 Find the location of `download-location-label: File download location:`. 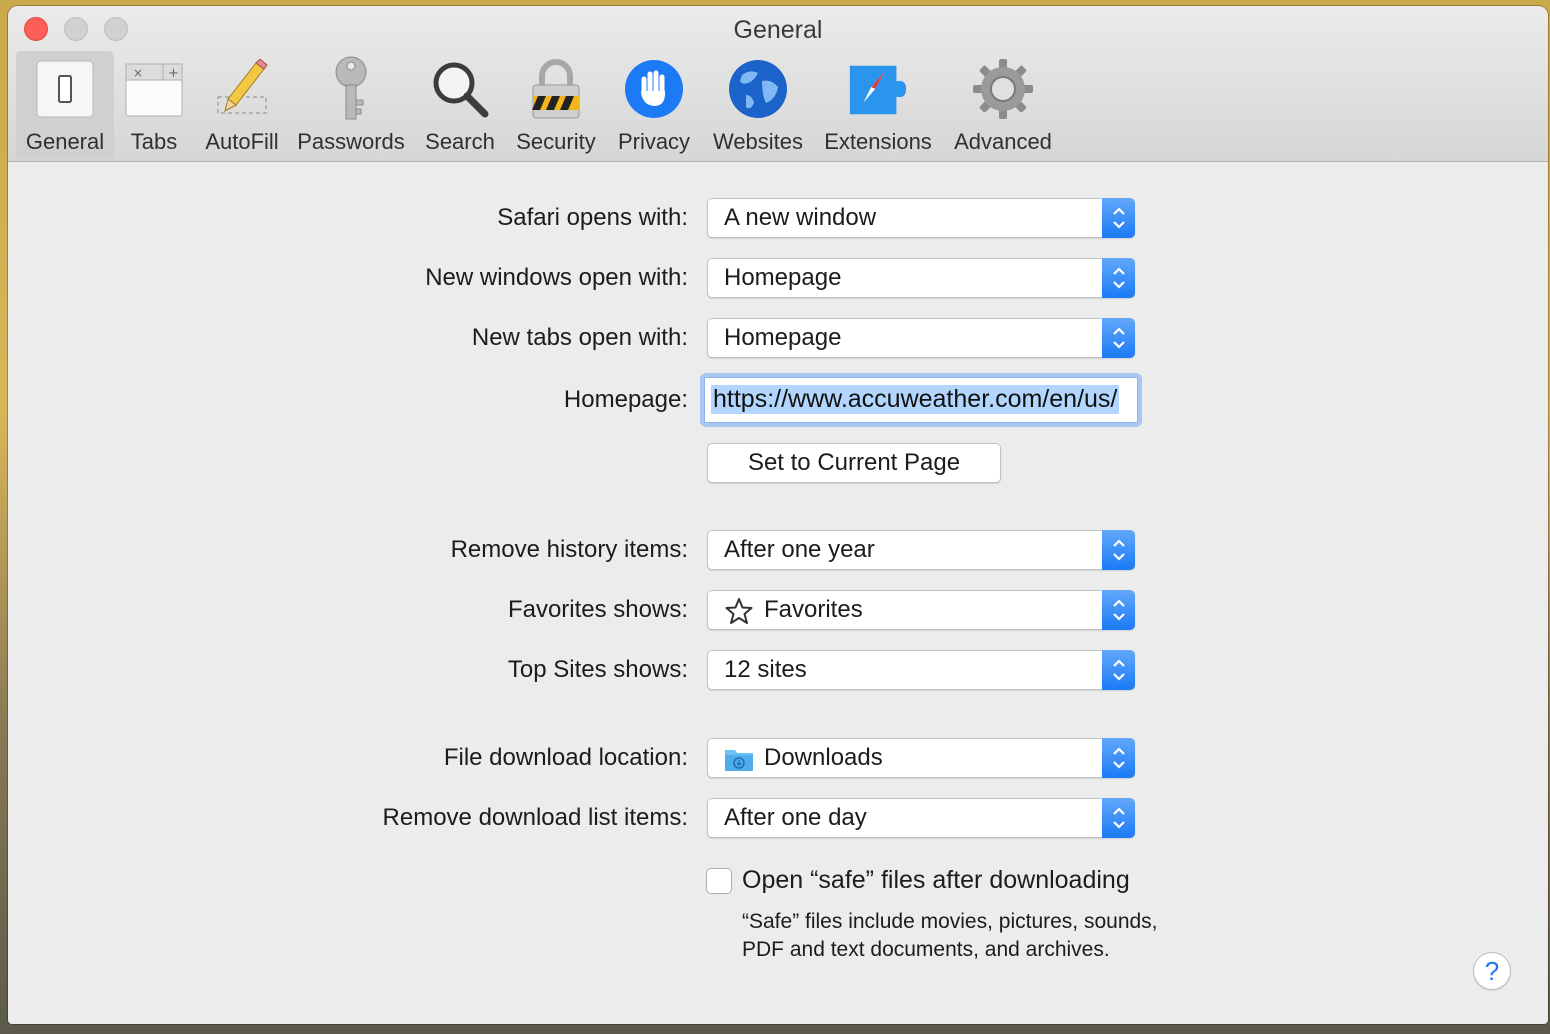

download-location-label: File download location: is located at coordinates (565, 757).